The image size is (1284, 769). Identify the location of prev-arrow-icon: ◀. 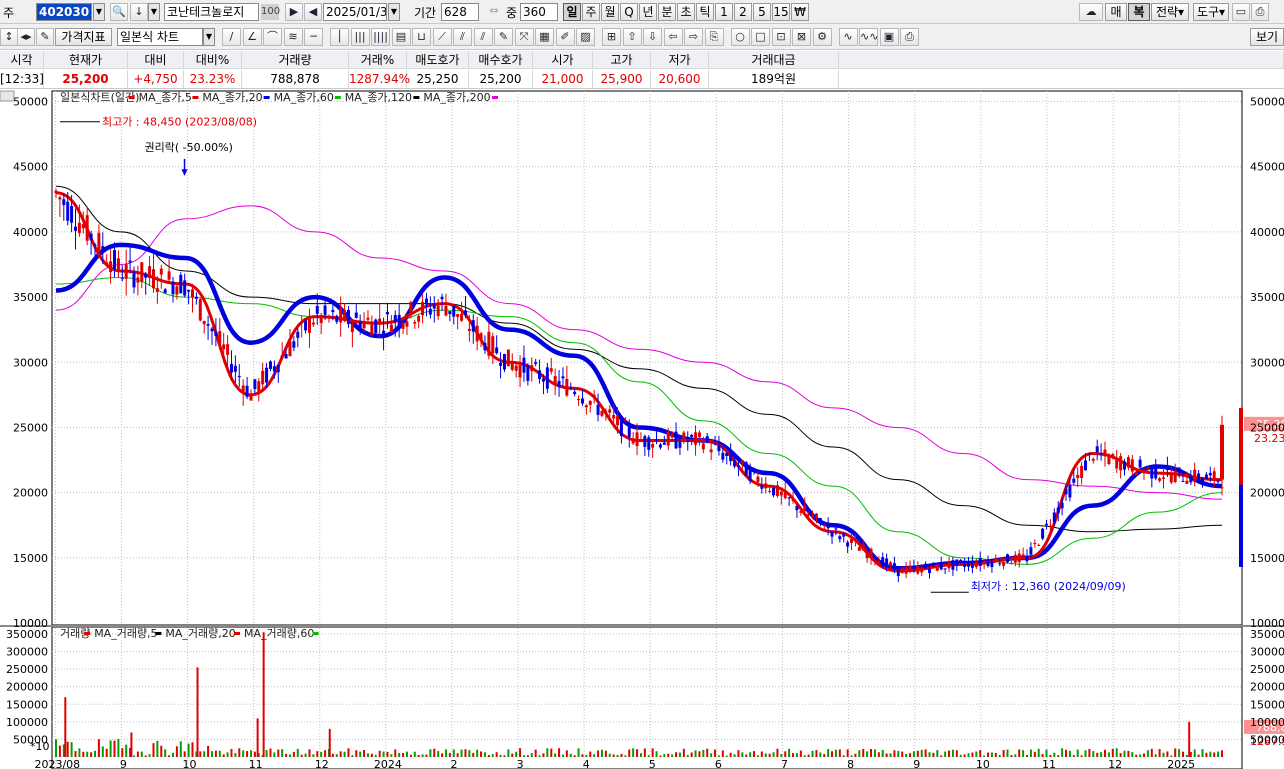
(313, 12).